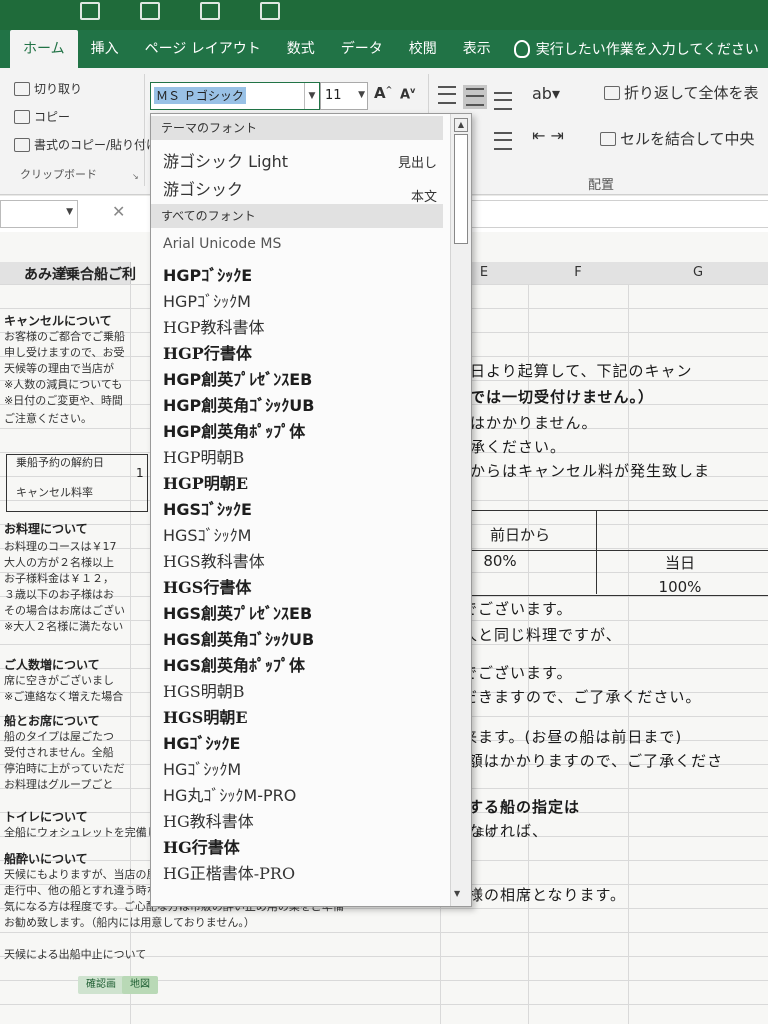  What do you see at coordinates (203, 49) in the screenshot?
I see `tab-page-layout: ページ レイアウト` at bounding box center [203, 49].